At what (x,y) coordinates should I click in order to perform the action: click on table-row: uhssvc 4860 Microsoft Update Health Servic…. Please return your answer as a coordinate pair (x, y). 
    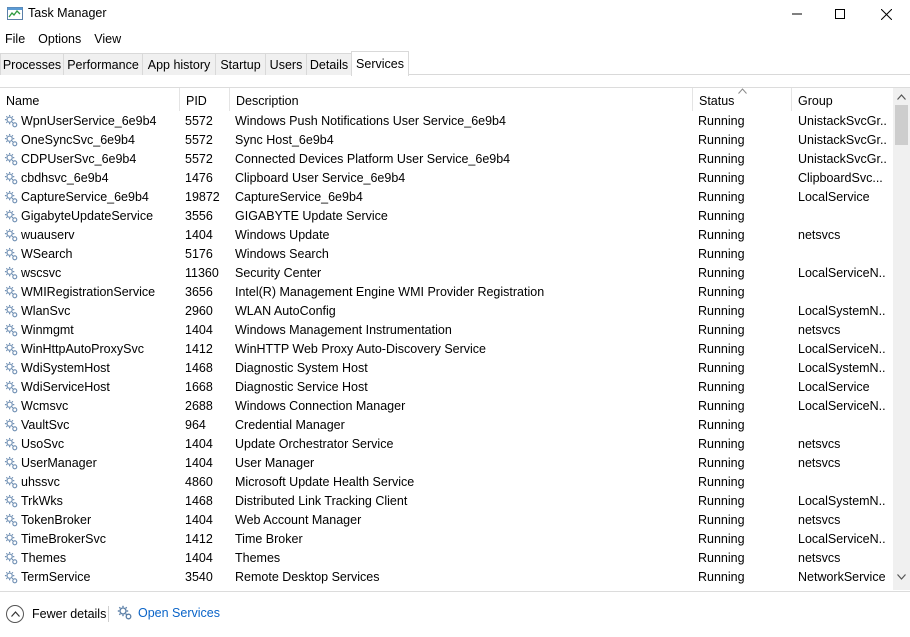
    Looking at the image, I should click on (446, 482).